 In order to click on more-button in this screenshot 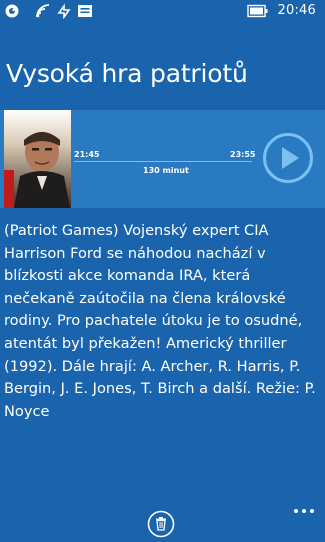, I will do `click(304, 513)`.